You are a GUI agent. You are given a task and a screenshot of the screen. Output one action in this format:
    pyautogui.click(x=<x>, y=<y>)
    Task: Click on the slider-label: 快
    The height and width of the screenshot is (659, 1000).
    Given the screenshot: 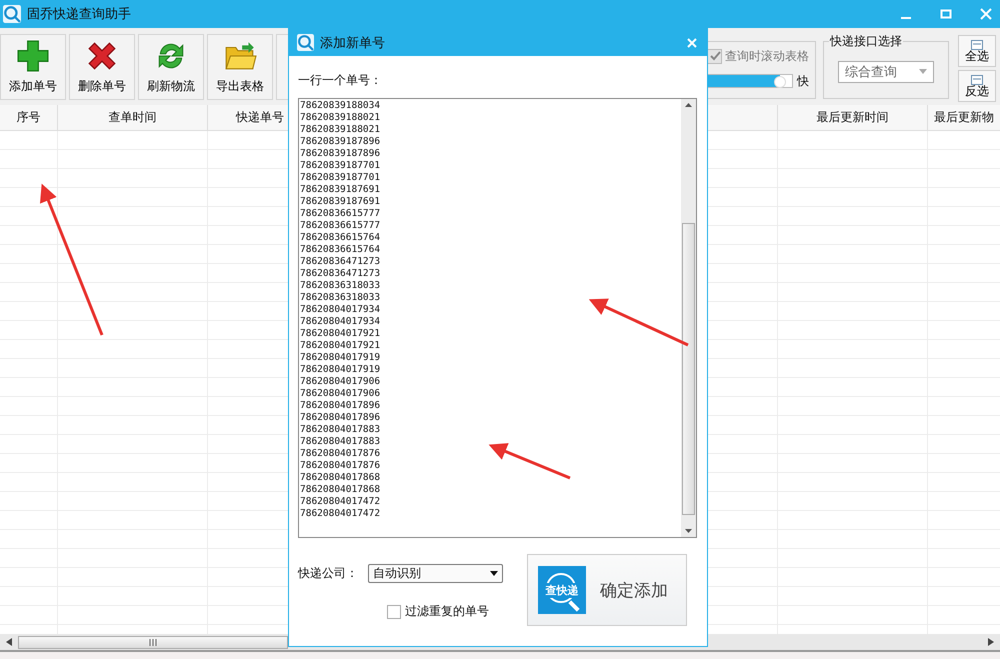 What is the action you would take?
    pyautogui.click(x=803, y=81)
    